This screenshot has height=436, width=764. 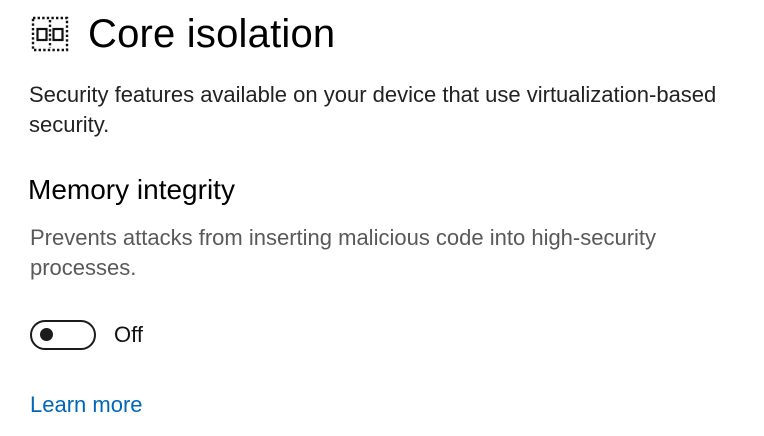 What do you see at coordinates (50, 34) in the screenshot?
I see `core-isolation-icon` at bounding box center [50, 34].